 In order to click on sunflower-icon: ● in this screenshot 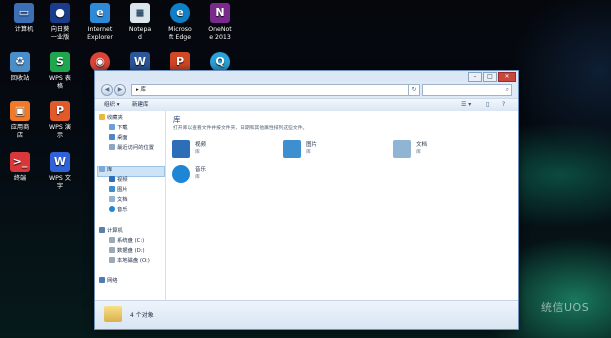, I will do `click(60, 13)`.